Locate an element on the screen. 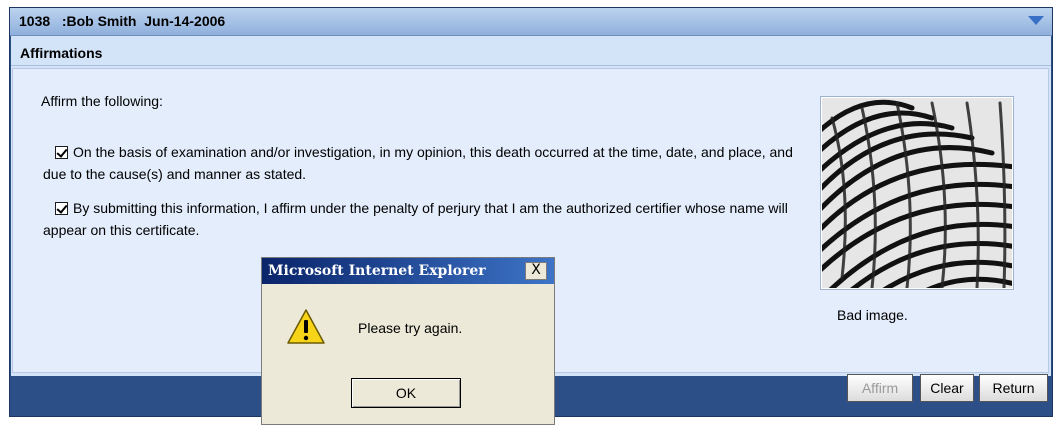 Image resolution: width=1054 pixels, height=425 pixels. section-header: Affirmations is located at coordinates (531, 51).